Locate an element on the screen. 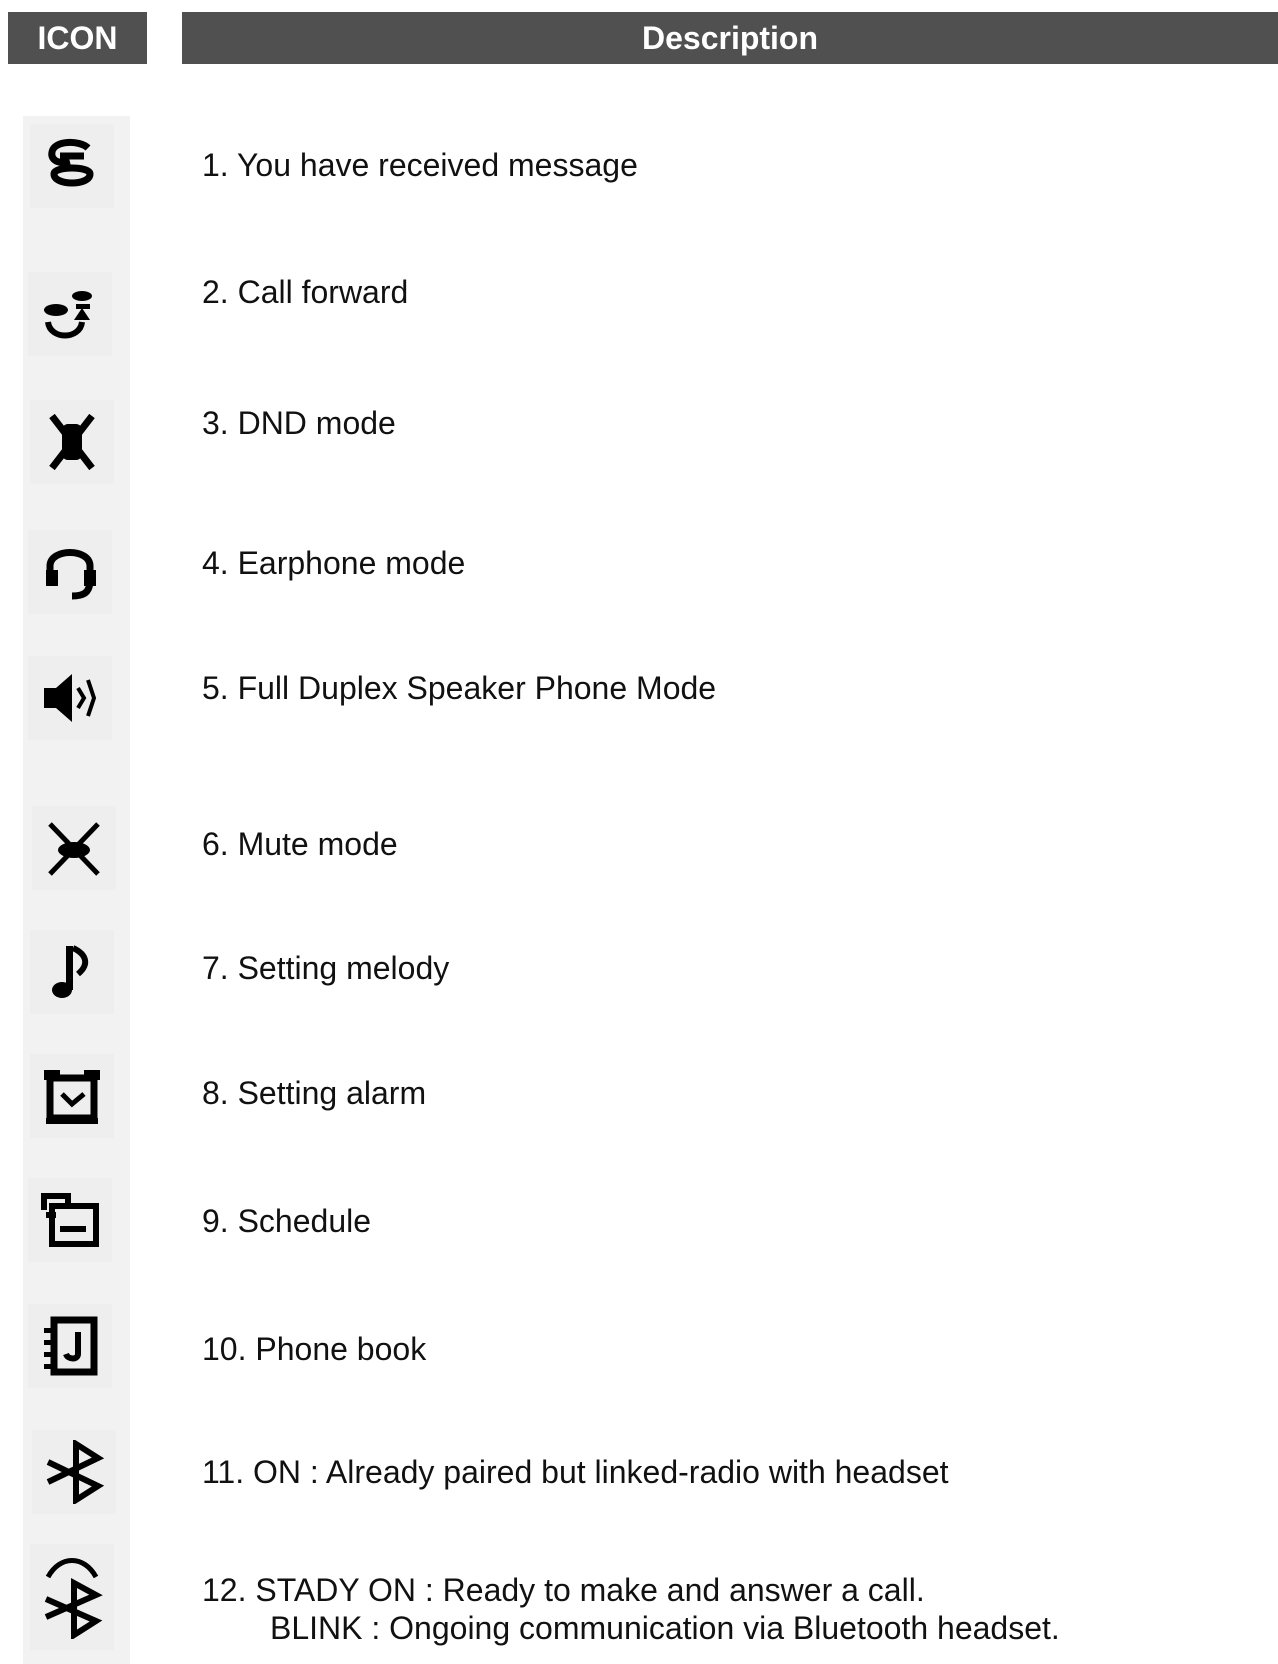 This screenshot has height=1664, width=1278. row-4-description: 4. Earphone mode is located at coordinates (334, 563).